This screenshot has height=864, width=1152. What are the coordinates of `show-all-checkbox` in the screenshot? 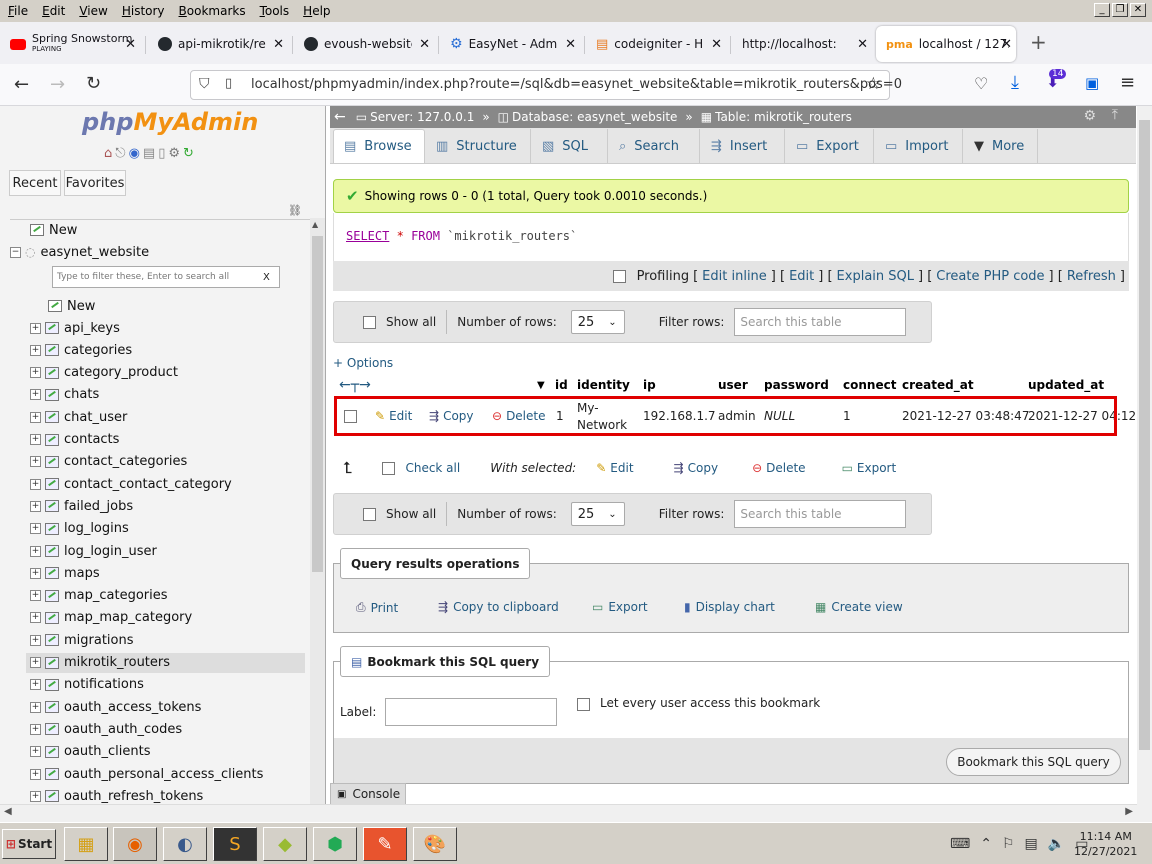 It's located at (369, 322).